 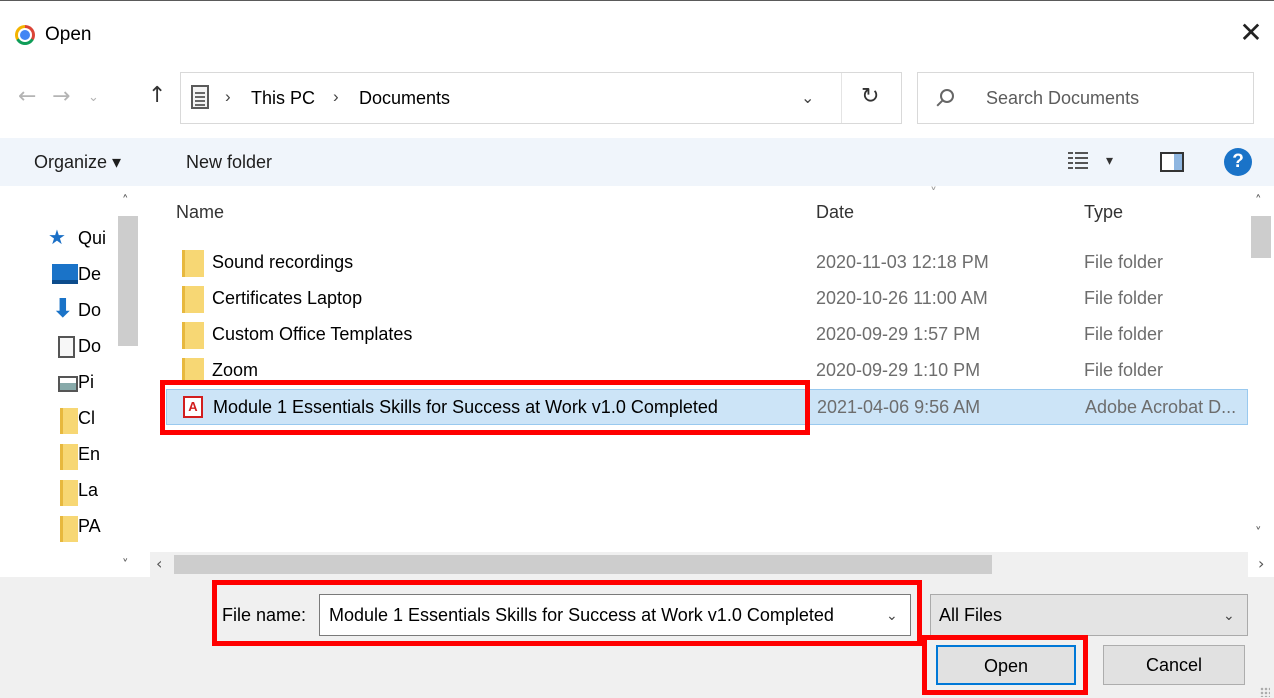 I want to click on column-header-date: Date, so click(x=835, y=212).